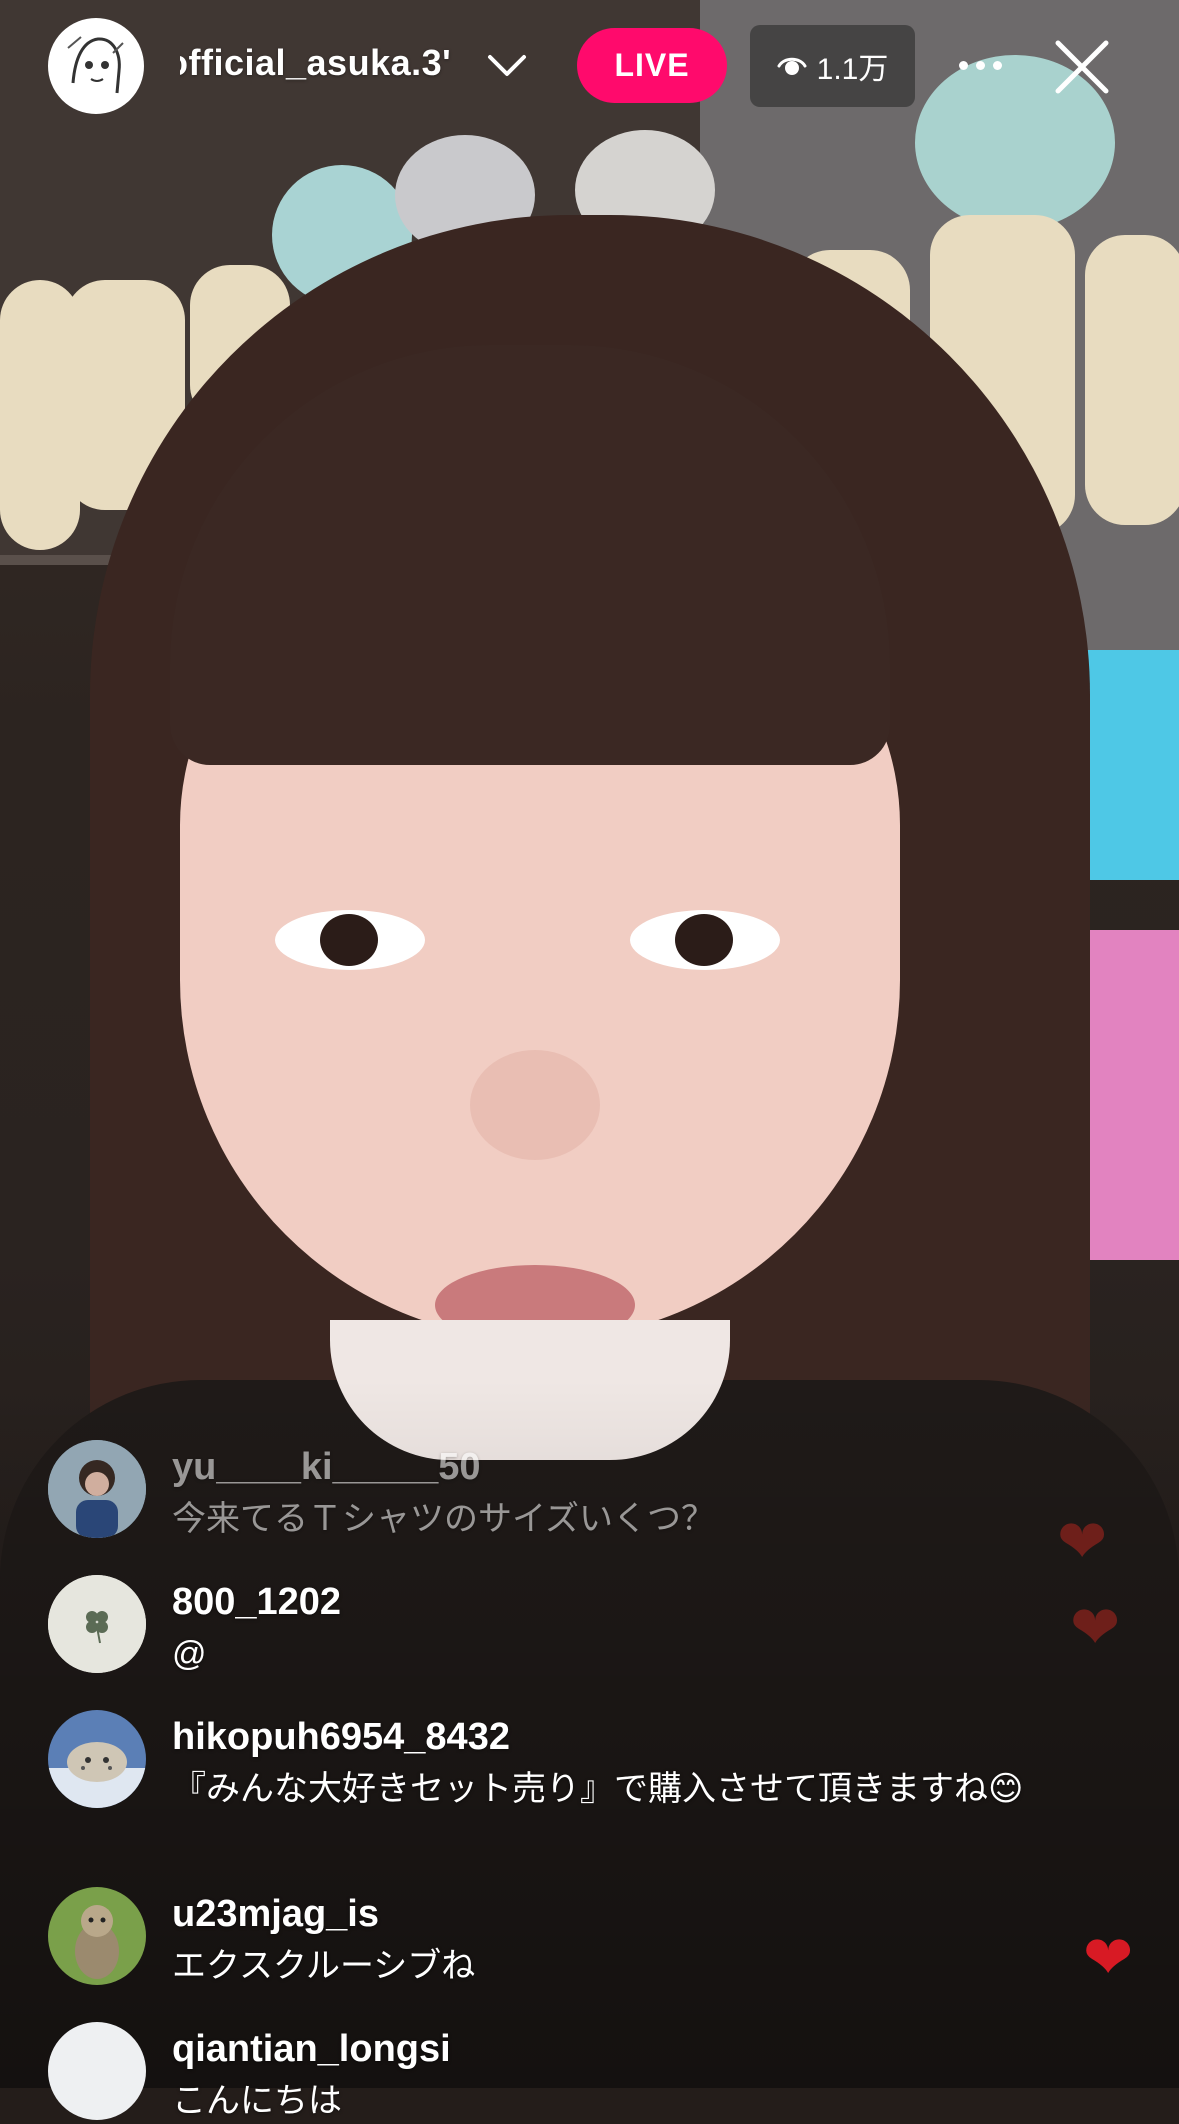 The image size is (1179, 2124). Describe the element at coordinates (97, 1624) in the screenshot. I see `clover-icon` at that location.